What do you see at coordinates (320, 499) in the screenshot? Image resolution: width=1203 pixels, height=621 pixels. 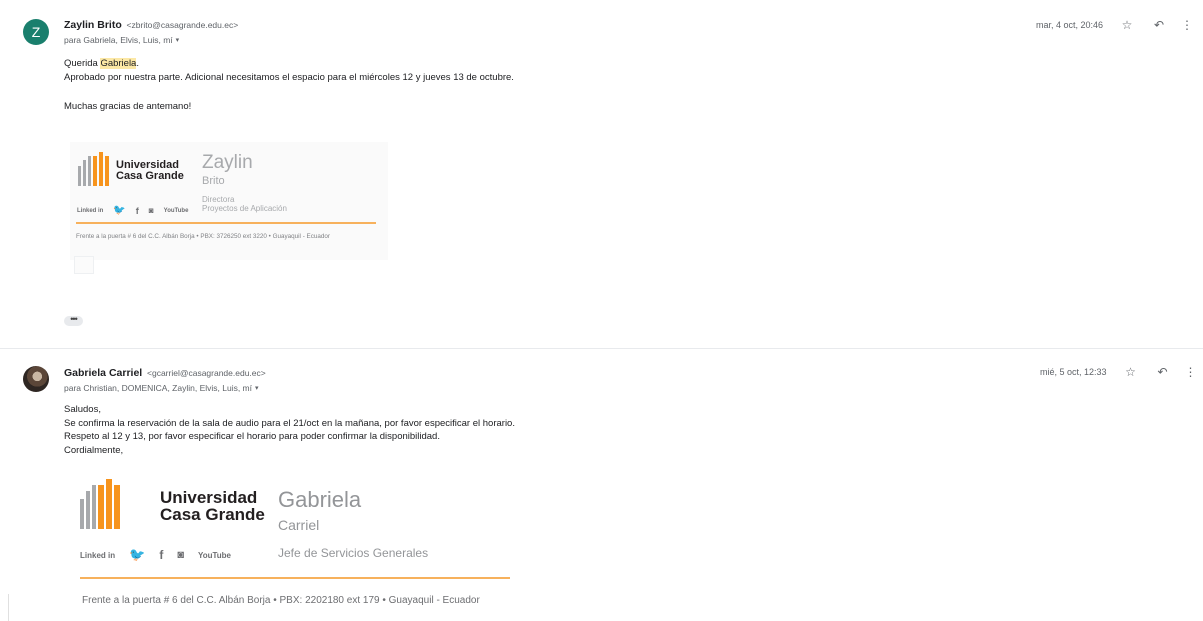 I see `signature-first-name: Gabriela` at bounding box center [320, 499].